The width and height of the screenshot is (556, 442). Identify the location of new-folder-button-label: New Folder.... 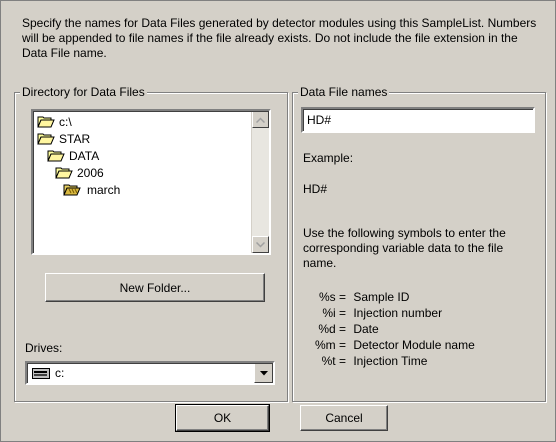
(155, 287).